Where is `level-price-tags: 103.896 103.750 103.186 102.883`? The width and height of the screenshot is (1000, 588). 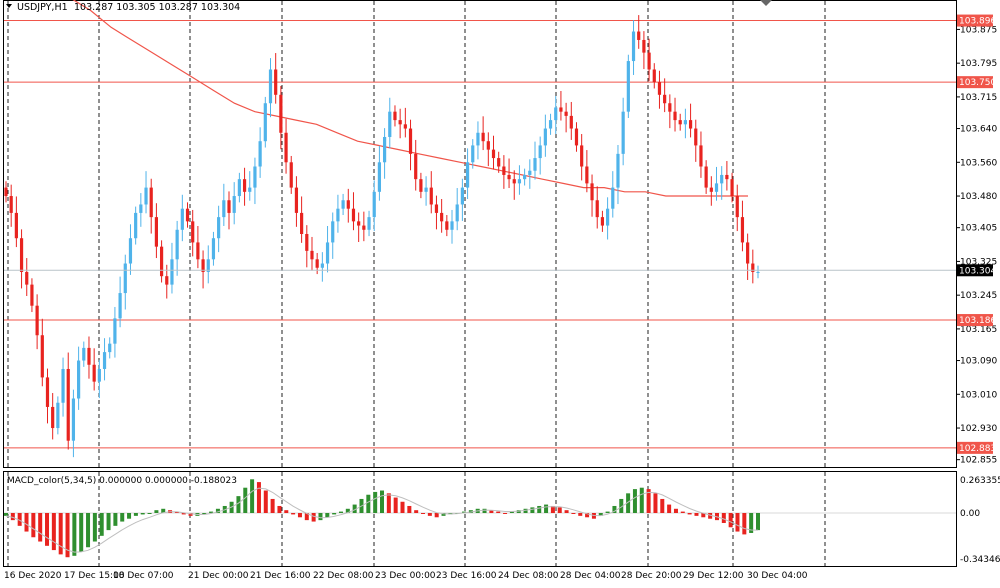 level-price-tags: 103.896 103.750 103.186 102.883 is located at coordinates (976, 234).